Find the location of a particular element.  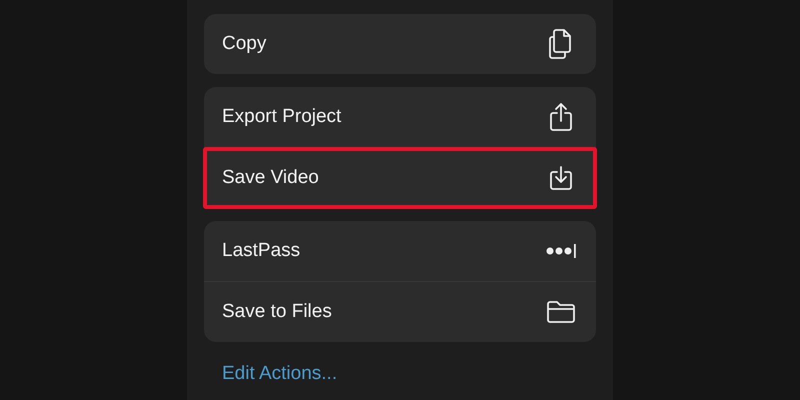

folder-icon is located at coordinates (561, 312).